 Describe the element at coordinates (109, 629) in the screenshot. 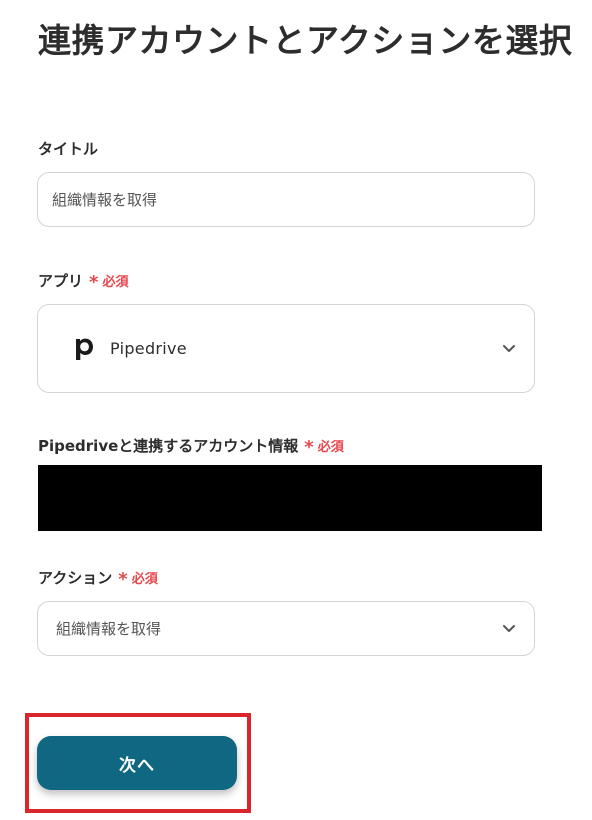

I see `action-selected-value: 組織情報を取得` at that location.